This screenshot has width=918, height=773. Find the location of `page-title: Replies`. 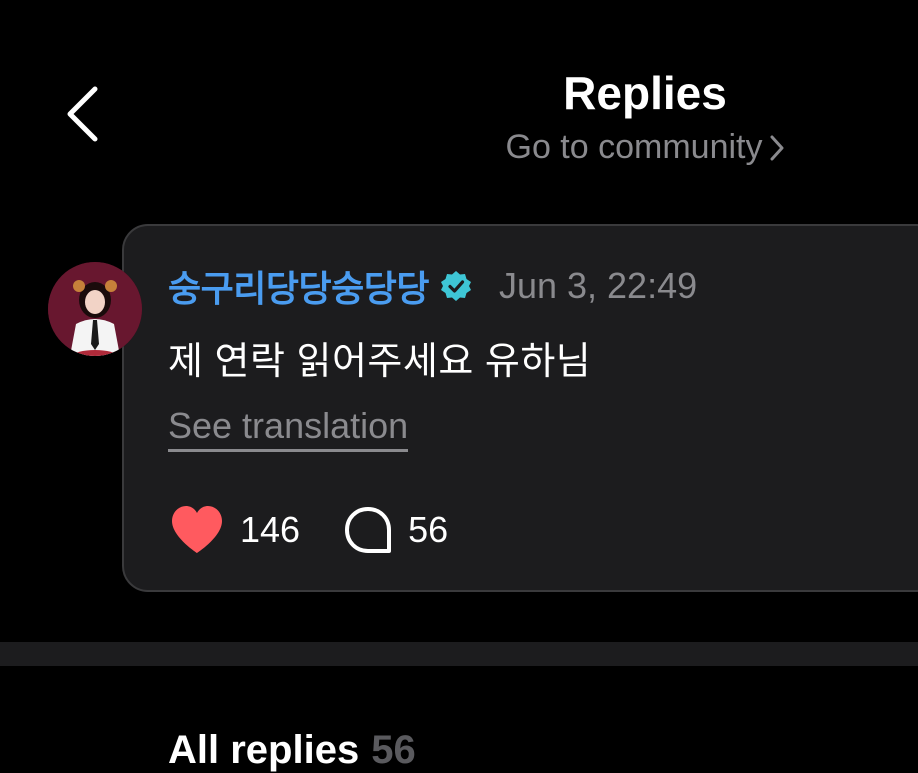

page-title: Replies is located at coordinates (645, 93).